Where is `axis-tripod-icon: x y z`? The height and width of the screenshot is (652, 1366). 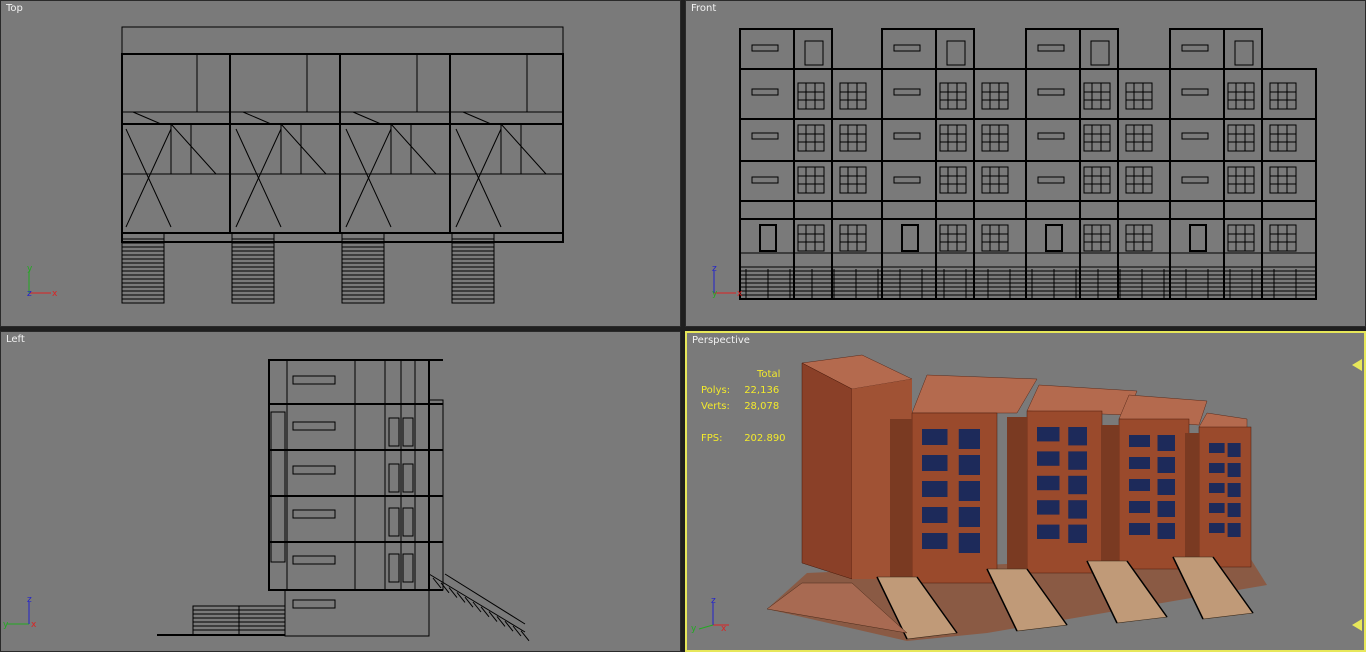 axis-tripod-icon: x y z is located at coordinates (42, 281).